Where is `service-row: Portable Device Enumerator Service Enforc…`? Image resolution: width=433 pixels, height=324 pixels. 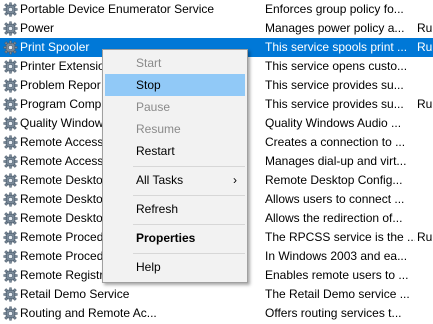
service-row: Portable Device Enumerator Service Enforc… is located at coordinates (216, 9).